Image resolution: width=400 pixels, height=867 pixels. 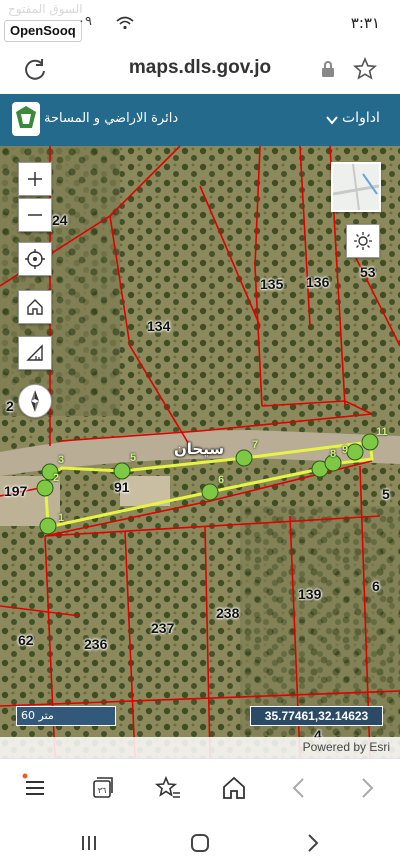 I want to click on minus-icon, so click(x=35, y=215).